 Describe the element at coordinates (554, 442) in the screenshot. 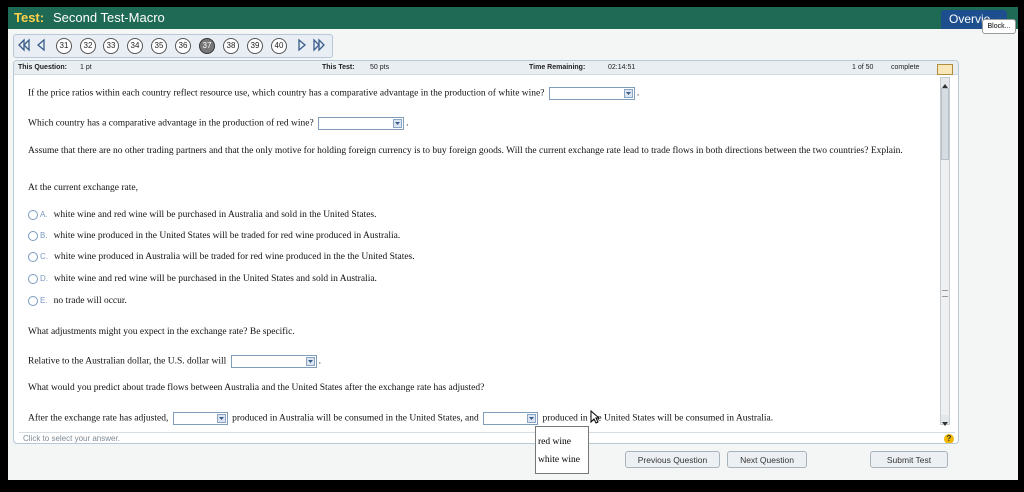

I see `option-red-wine: red wine` at that location.